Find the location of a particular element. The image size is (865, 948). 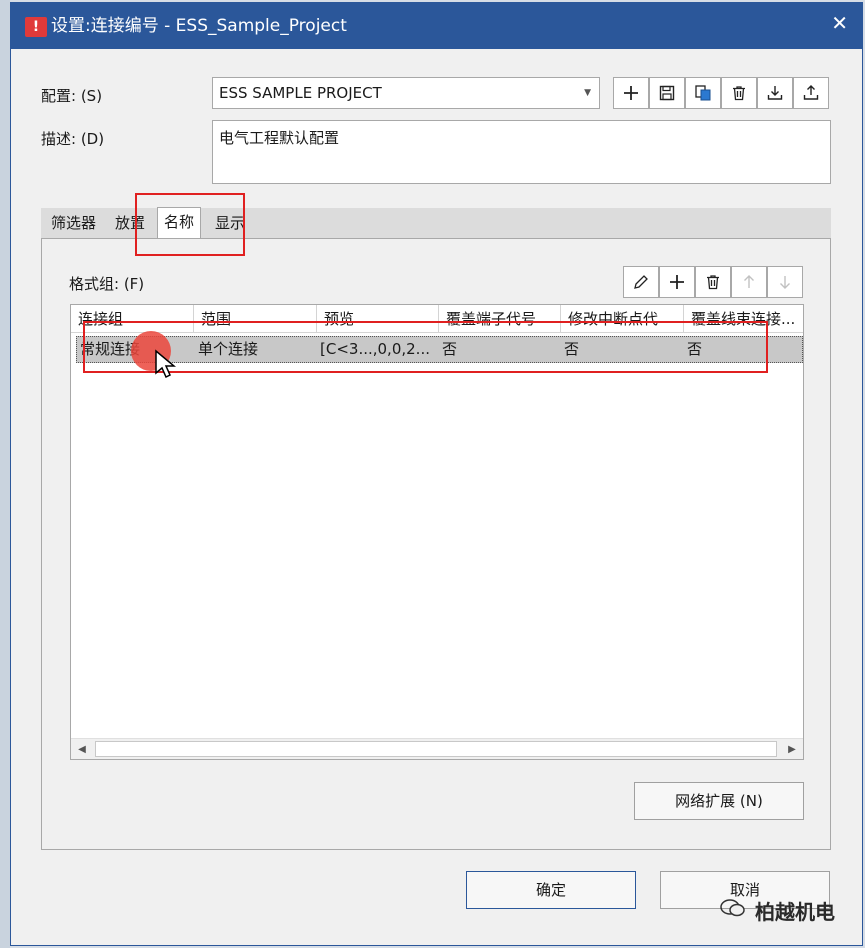

config-dropdown: ESS SAMPLE PROJECT ▼ is located at coordinates (406, 93).